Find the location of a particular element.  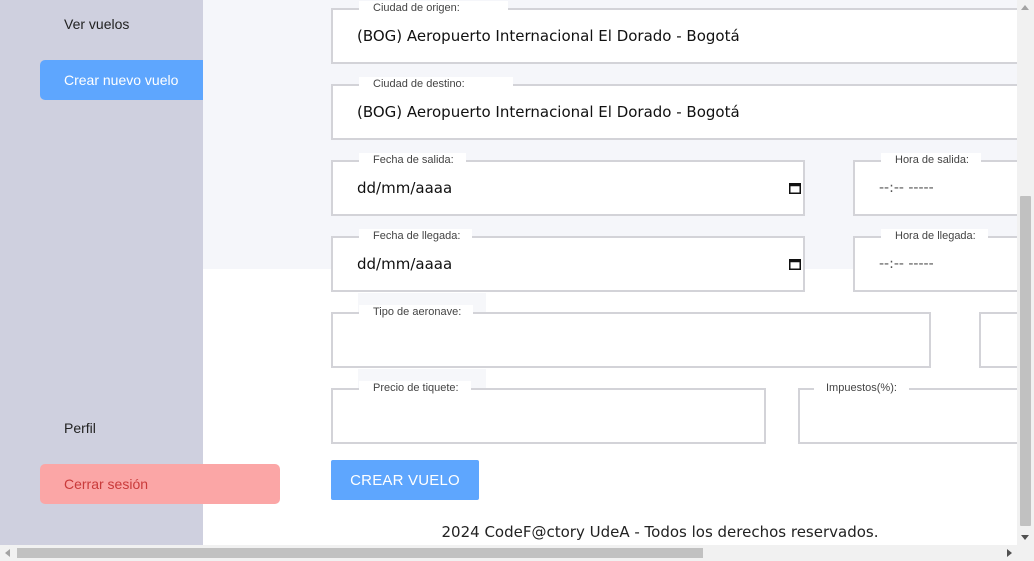

departure-date-label: Fecha de salida: is located at coordinates (412, 160).